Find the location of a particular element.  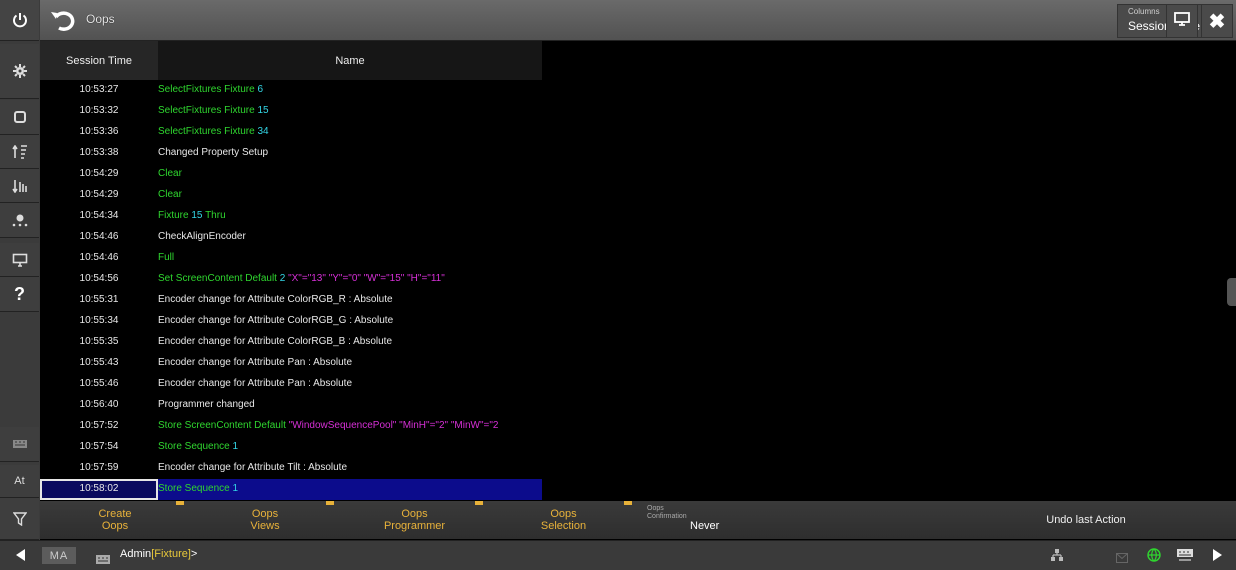

monitor-icon is located at coordinates (1182, 21).